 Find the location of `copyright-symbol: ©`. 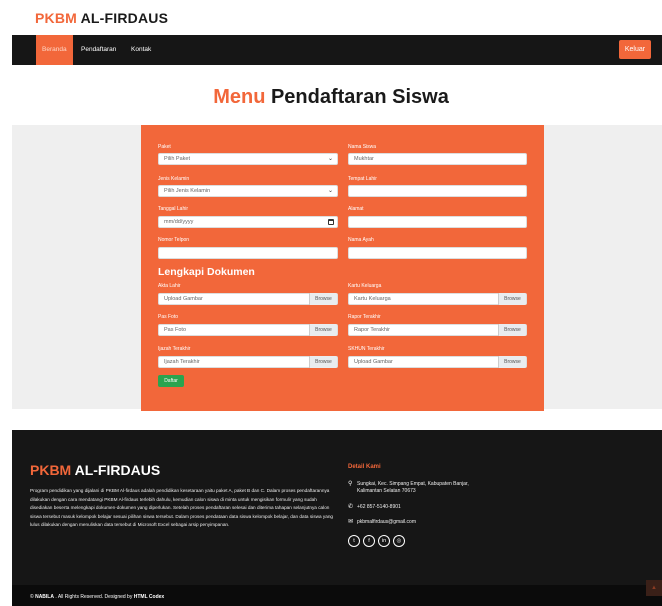

copyright-symbol: © is located at coordinates (32, 597).